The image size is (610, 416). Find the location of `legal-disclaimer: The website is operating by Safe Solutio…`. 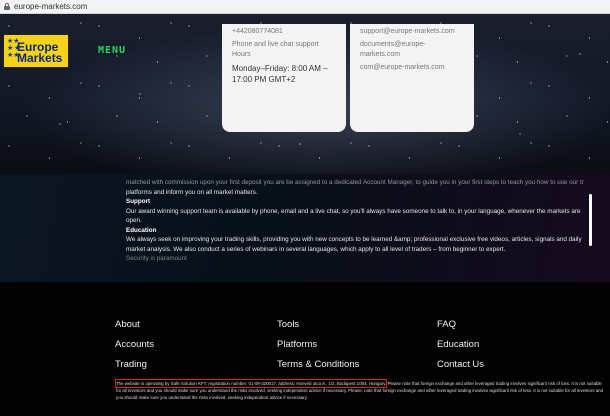

legal-disclaimer: The website is operating by Safe Solutio… is located at coordinates (359, 390).